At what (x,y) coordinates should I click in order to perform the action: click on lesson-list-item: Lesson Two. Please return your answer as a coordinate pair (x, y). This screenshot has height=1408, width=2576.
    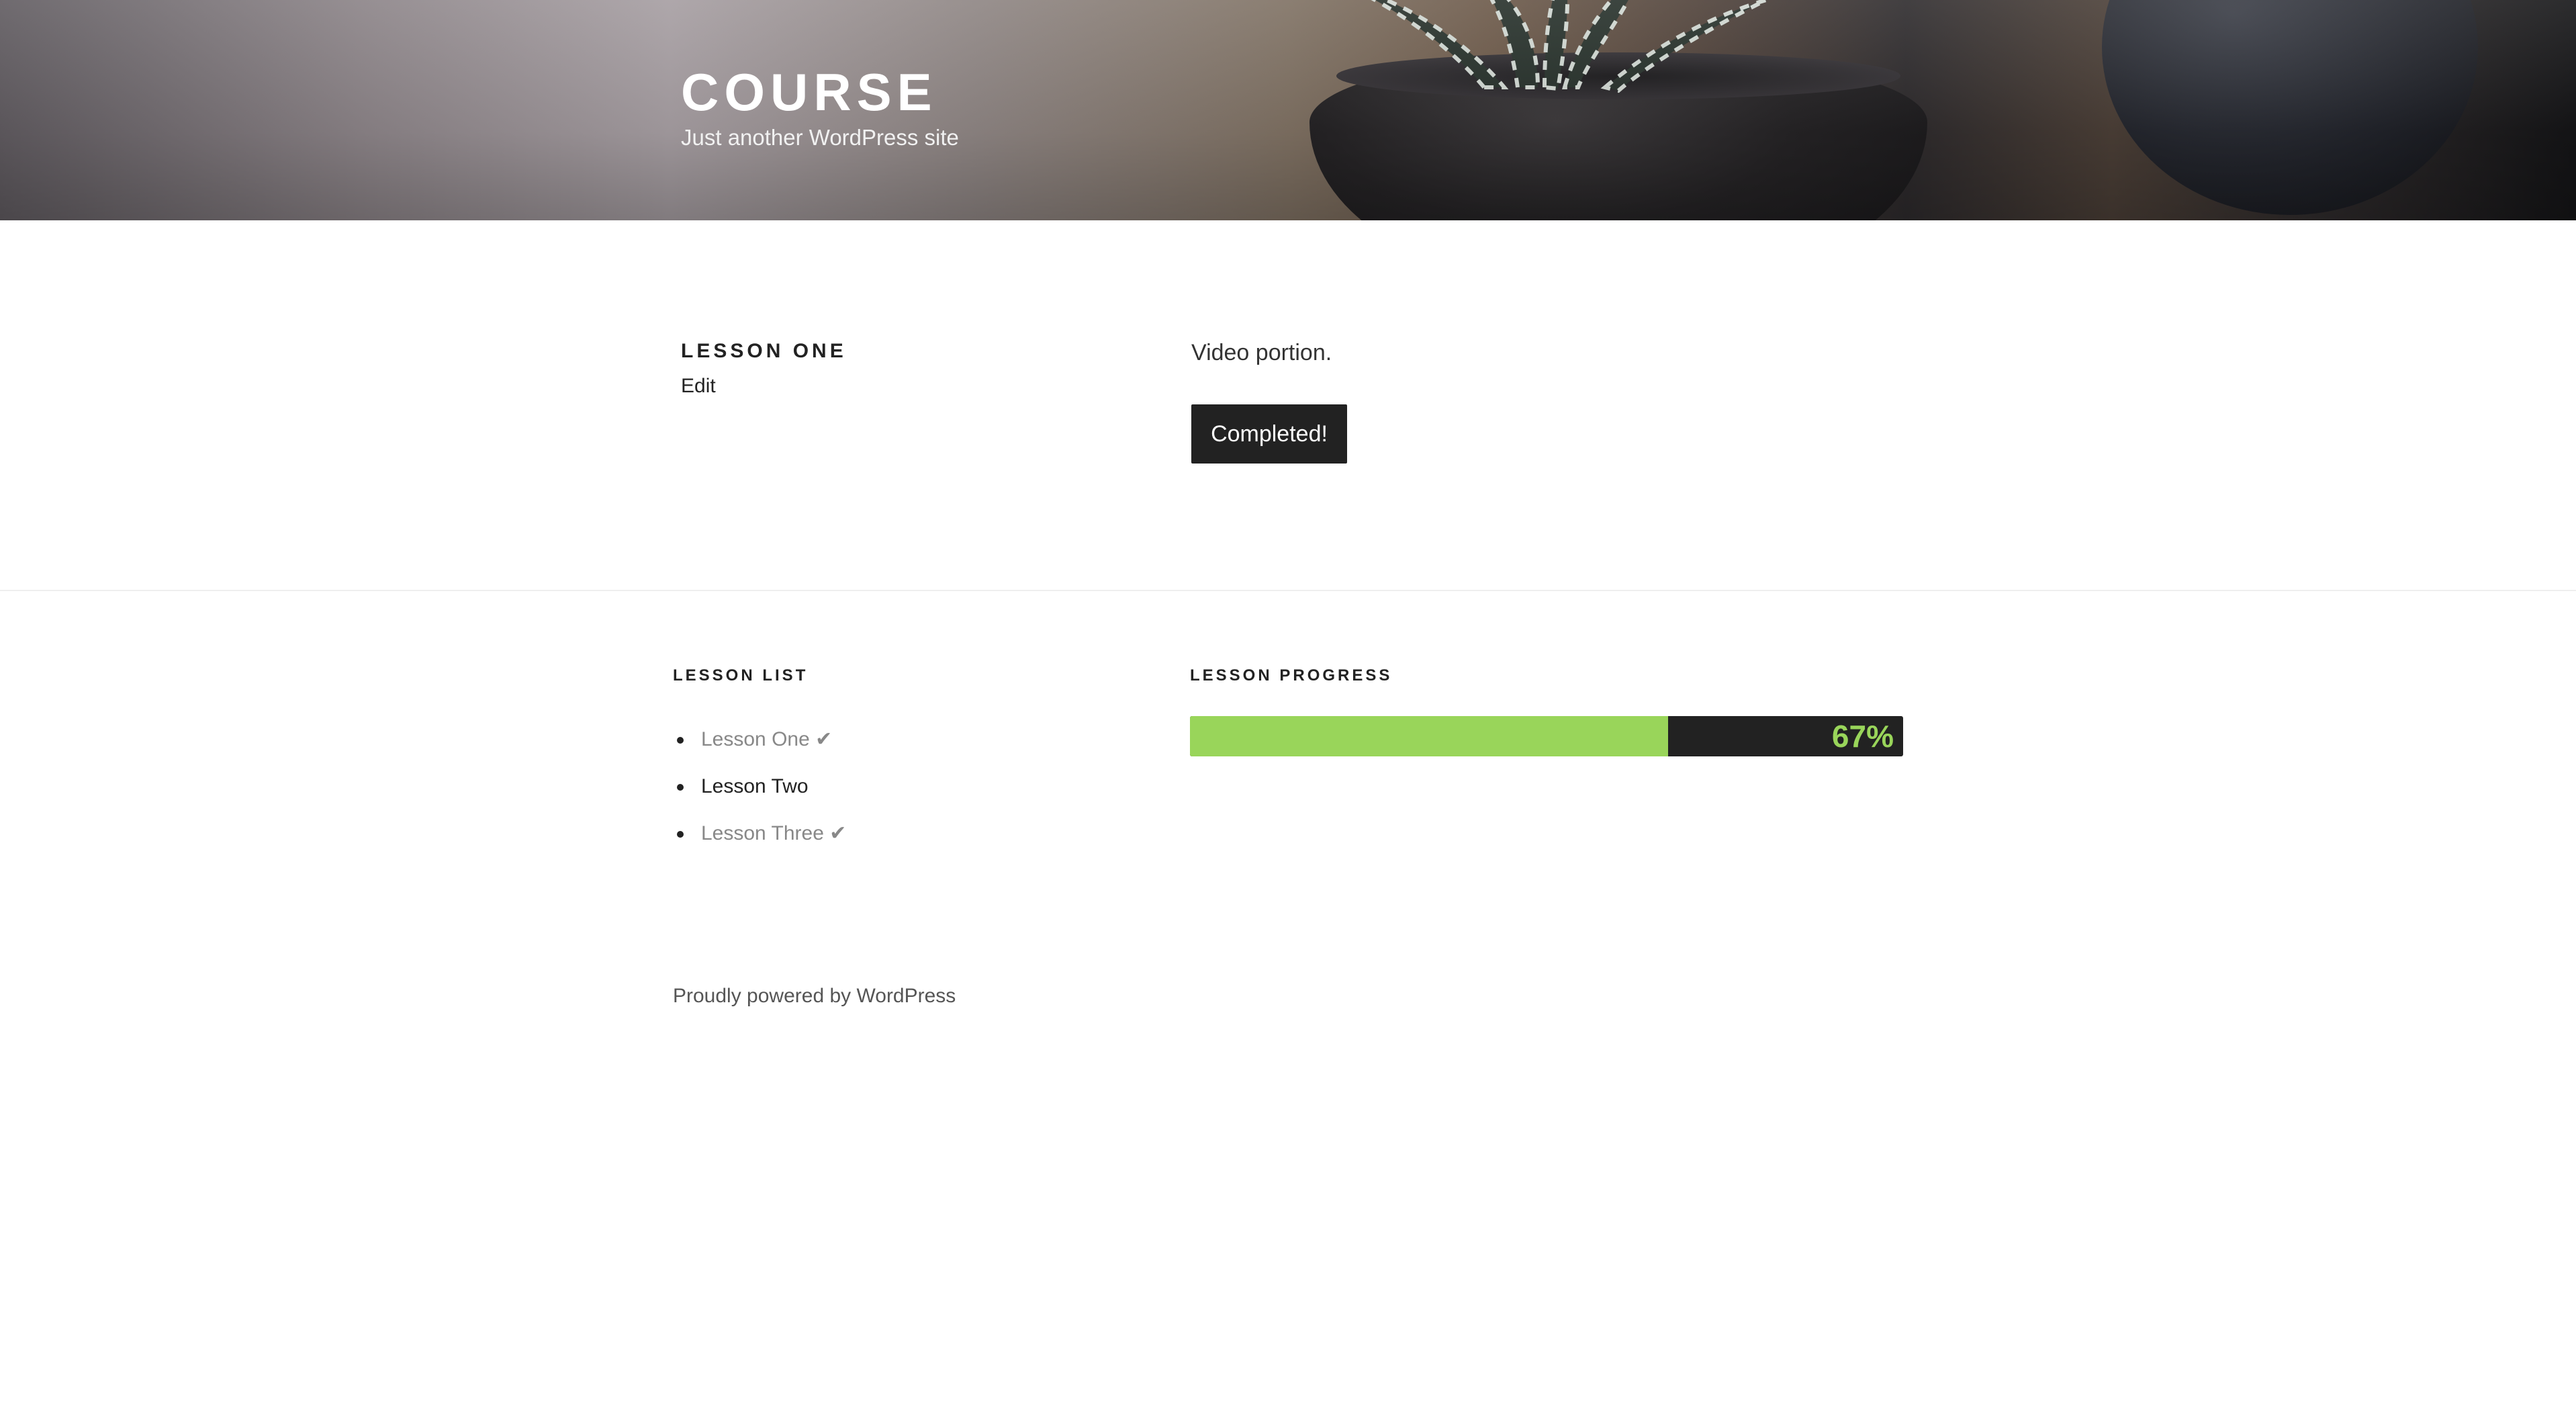
    Looking at the image, I should click on (759, 793).